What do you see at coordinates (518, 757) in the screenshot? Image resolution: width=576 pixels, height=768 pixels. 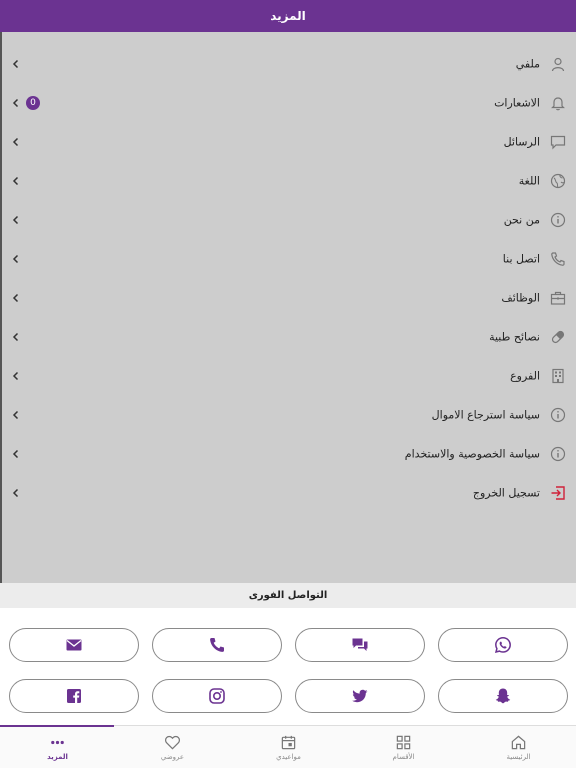 I see `tab-label: الرئيسية` at bounding box center [518, 757].